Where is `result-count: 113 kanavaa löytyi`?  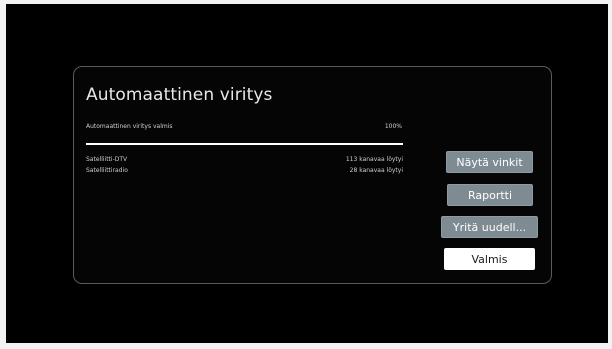 result-count: 113 kanavaa löytyi is located at coordinates (374, 159).